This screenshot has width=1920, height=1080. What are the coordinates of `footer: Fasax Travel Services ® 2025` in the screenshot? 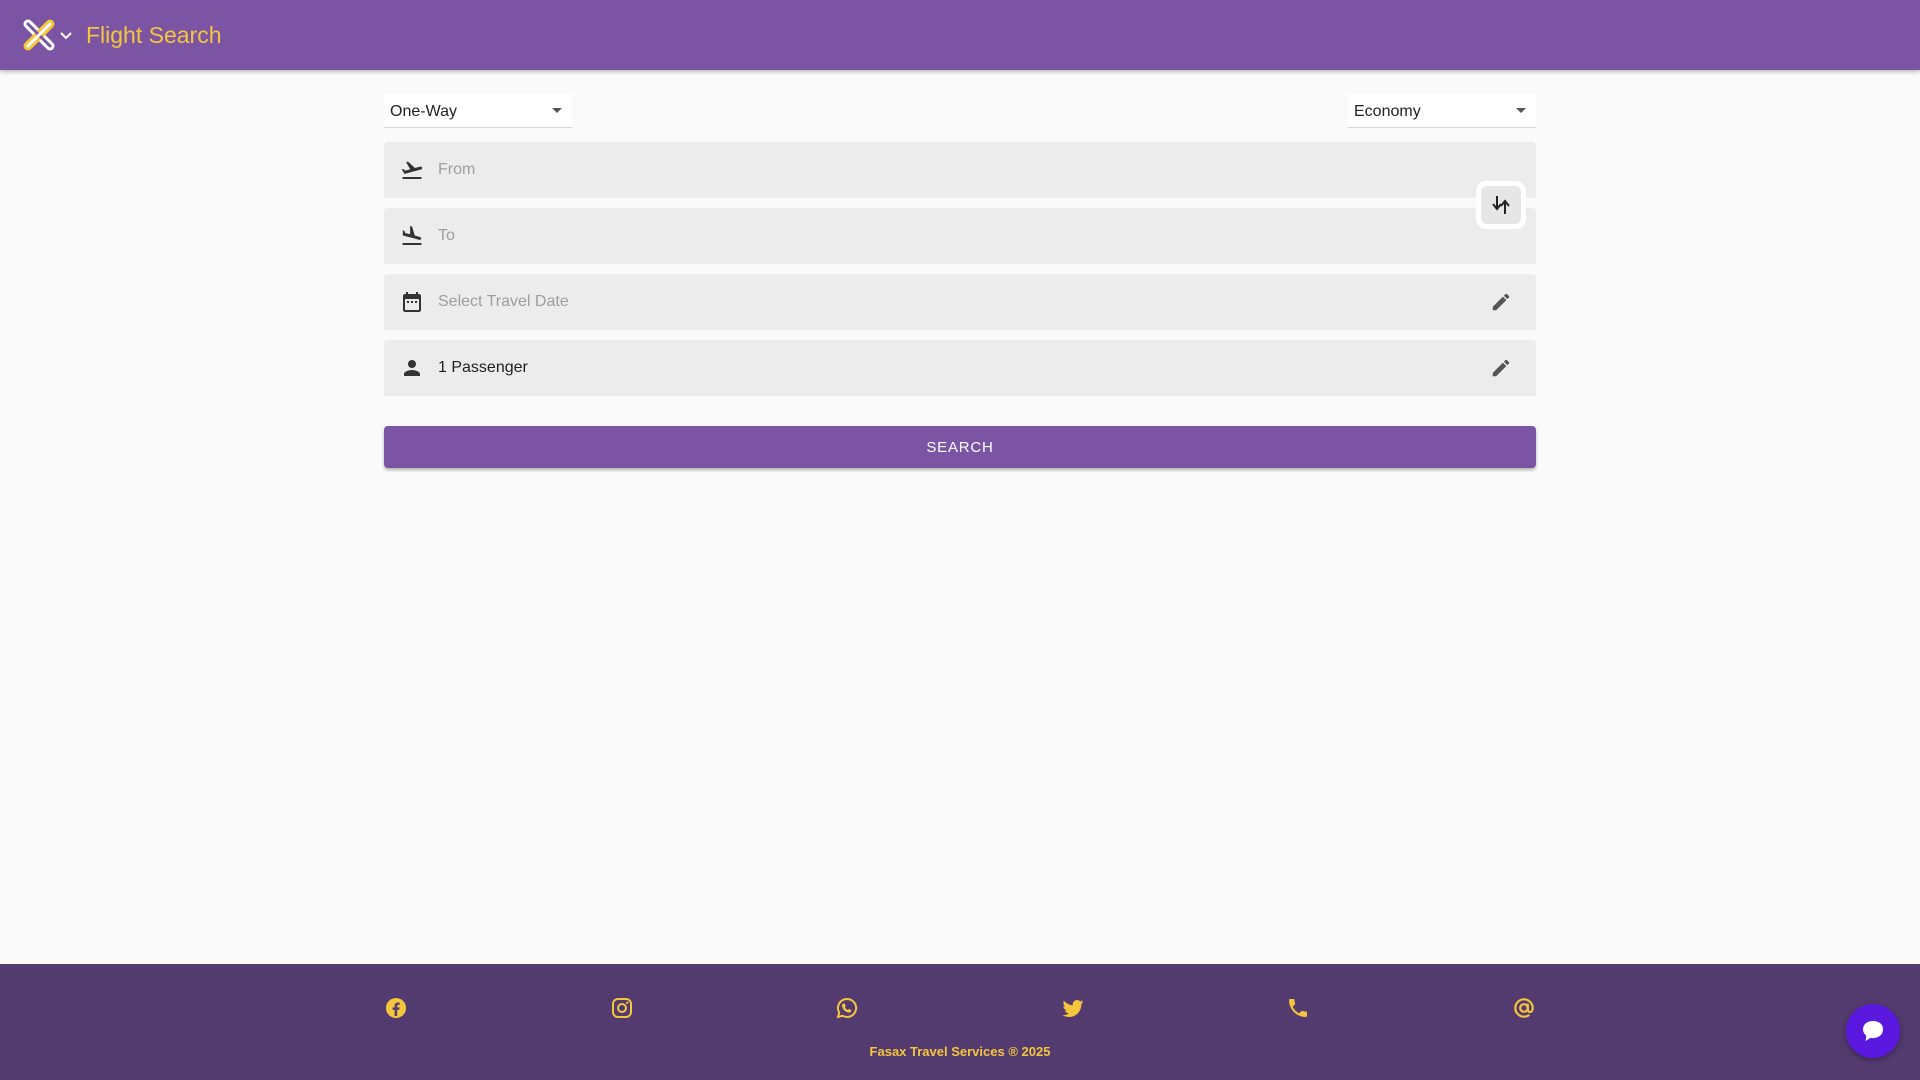 It's located at (960, 1022).